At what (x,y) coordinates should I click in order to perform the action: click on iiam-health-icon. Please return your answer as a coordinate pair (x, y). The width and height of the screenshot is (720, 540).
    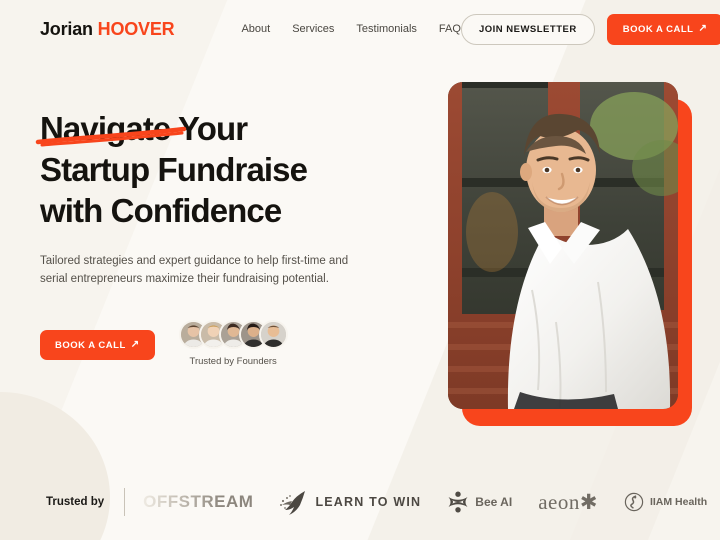
    Looking at the image, I should click on (634, 502).